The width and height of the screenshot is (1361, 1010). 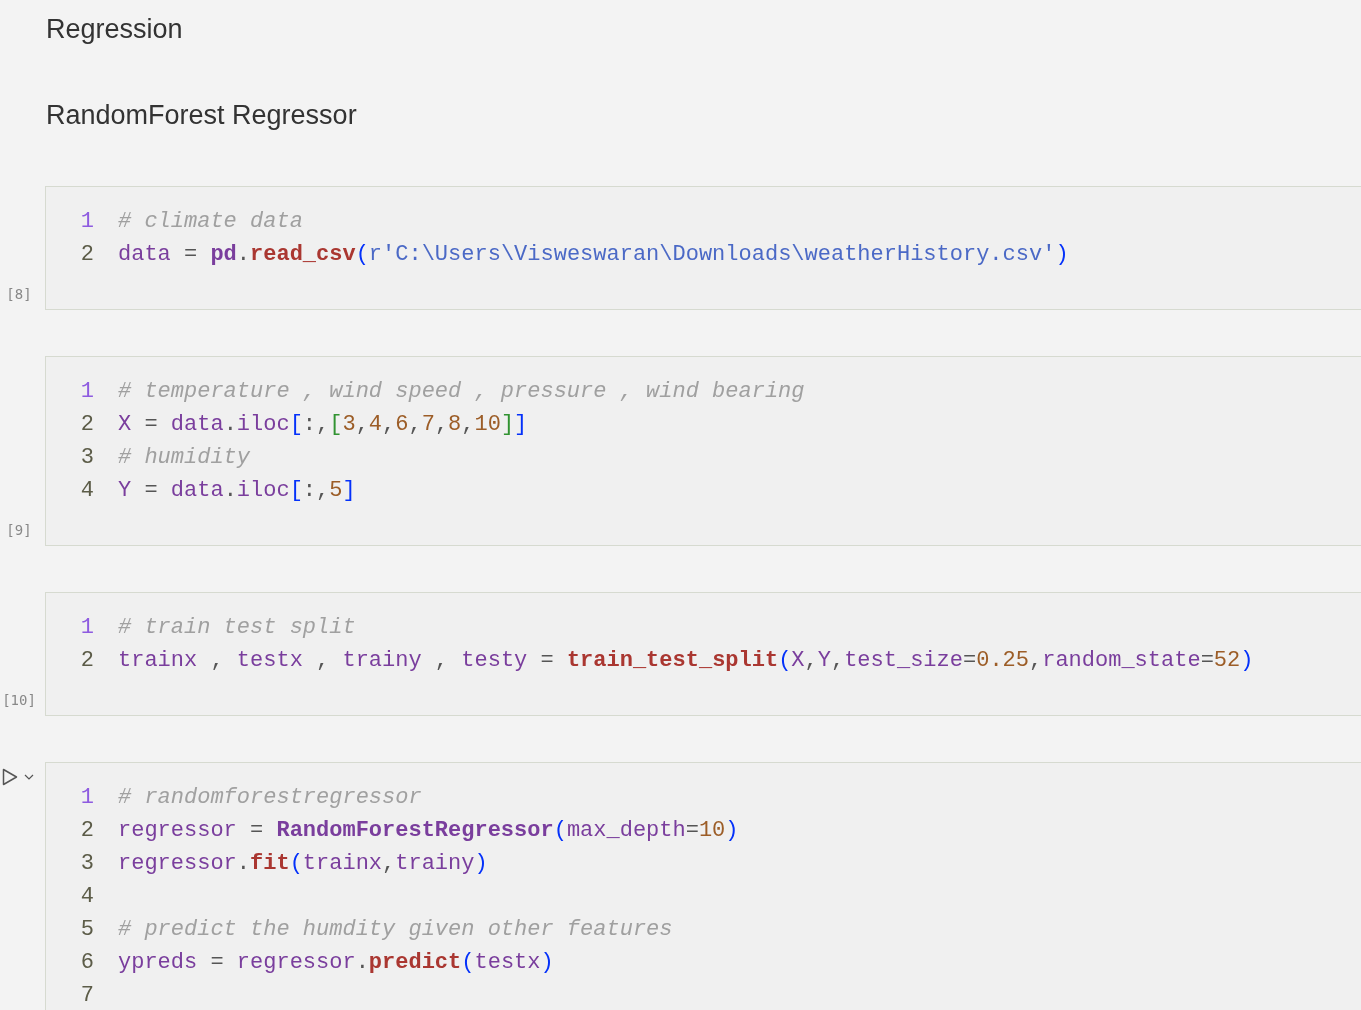 What do you see at coordinates (87, 962) in the screenshot?
I see `line-number: 6` at bounding box center [87, 962].